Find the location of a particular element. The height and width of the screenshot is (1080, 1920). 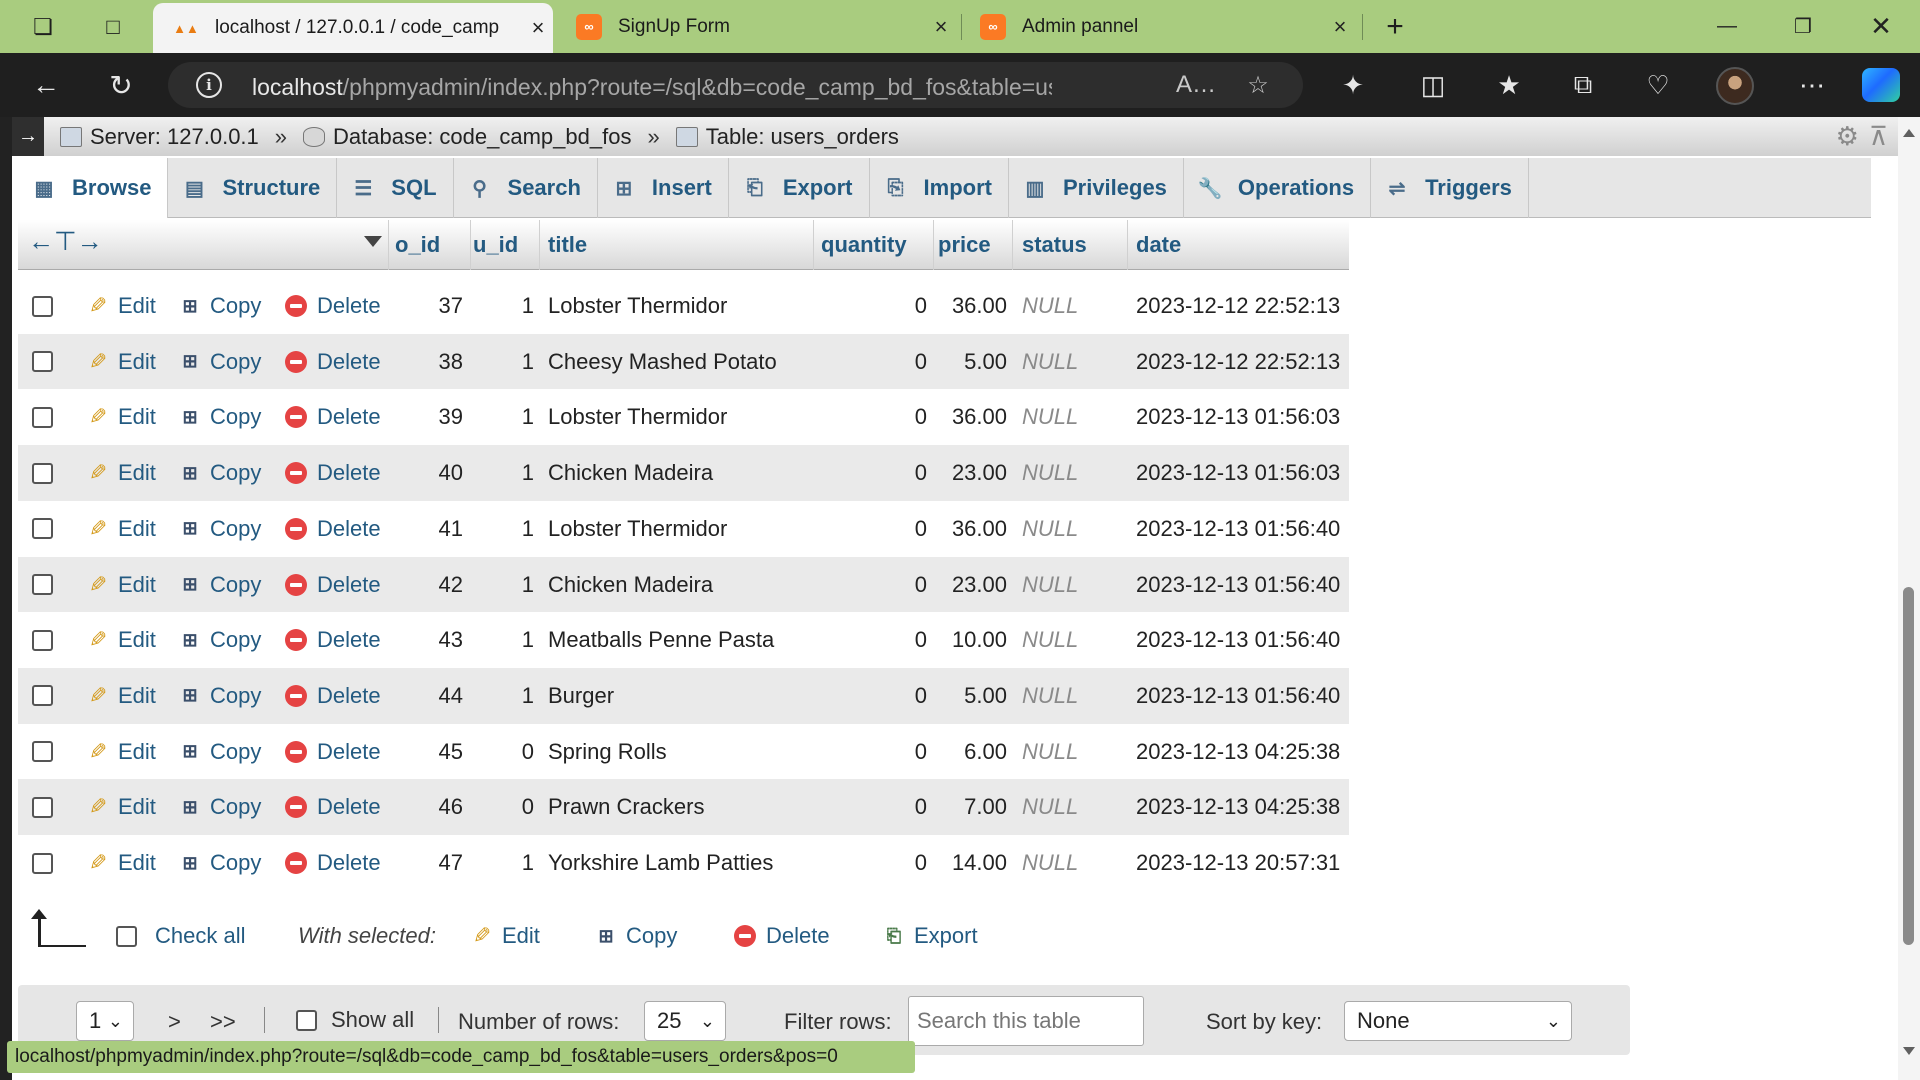

bulk-edit-button: ✎ Edit is located at coordinates (505, 936).